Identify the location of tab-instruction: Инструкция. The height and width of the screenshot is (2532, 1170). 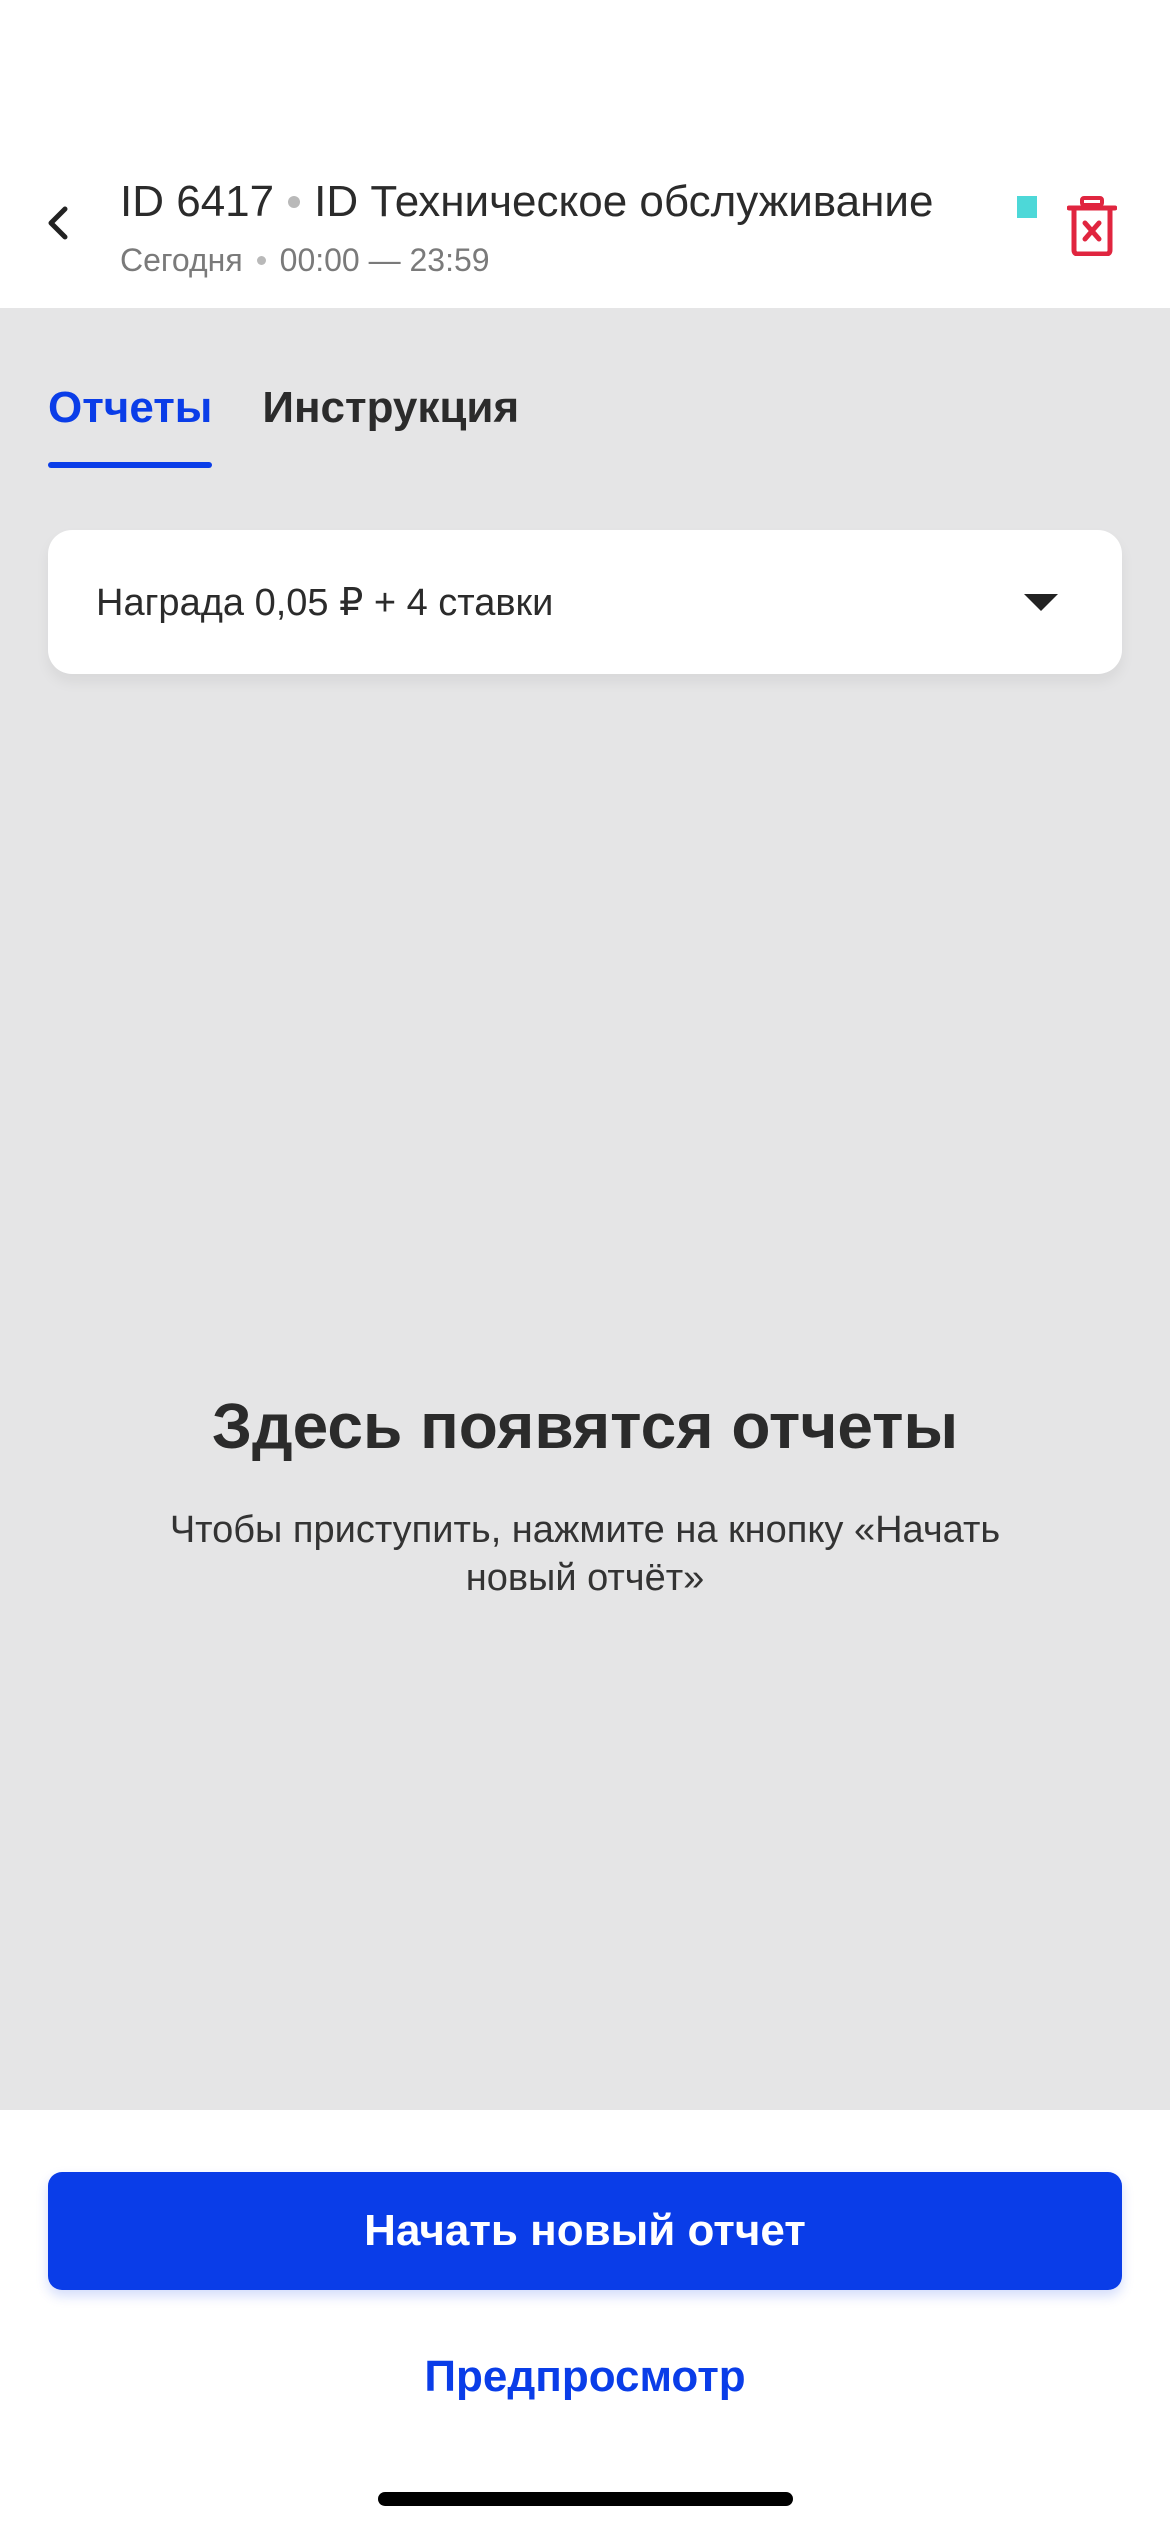
(390, 423).